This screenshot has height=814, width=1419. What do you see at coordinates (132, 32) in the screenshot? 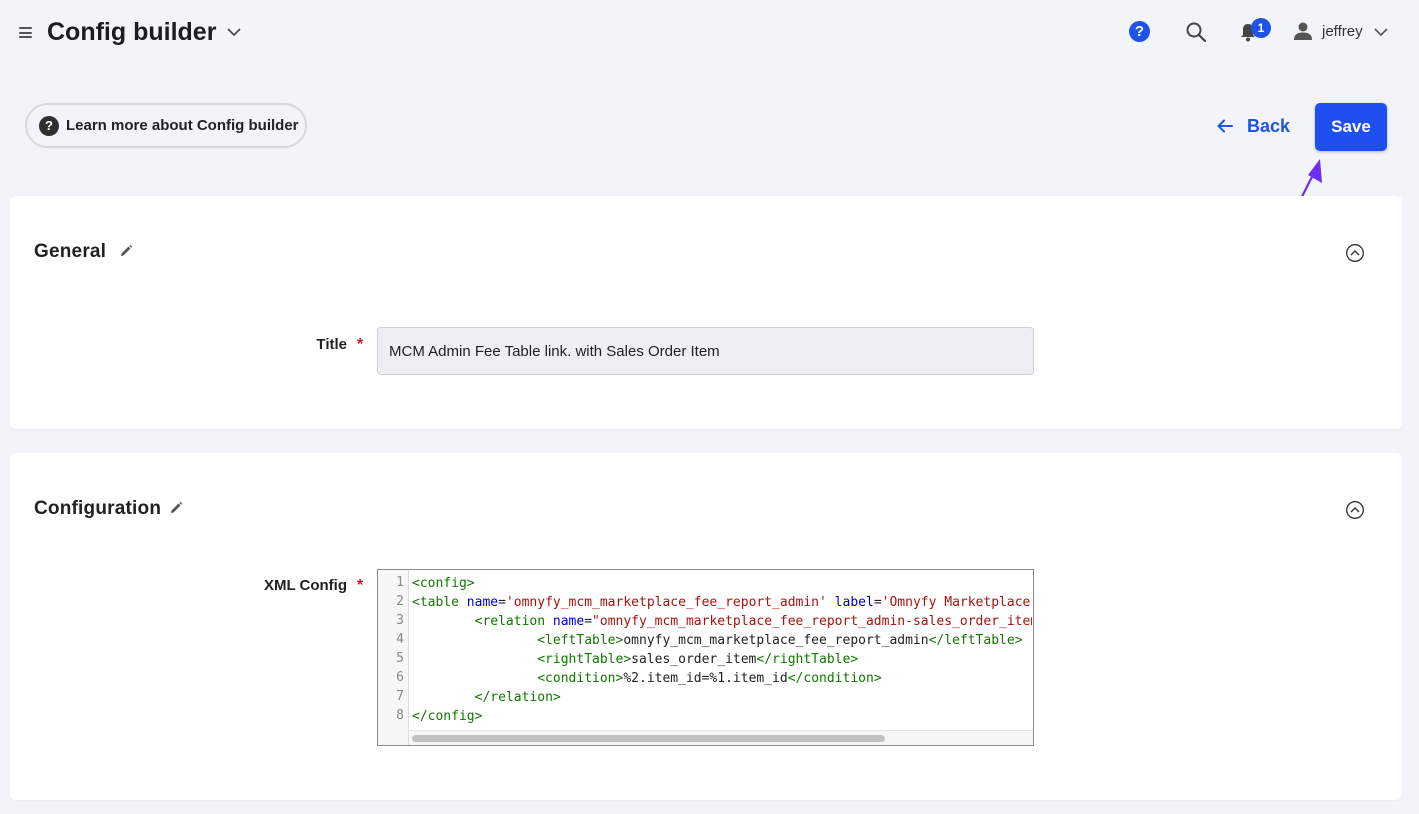
I see `page-title: Config builder` at bounding box center [132, 32].